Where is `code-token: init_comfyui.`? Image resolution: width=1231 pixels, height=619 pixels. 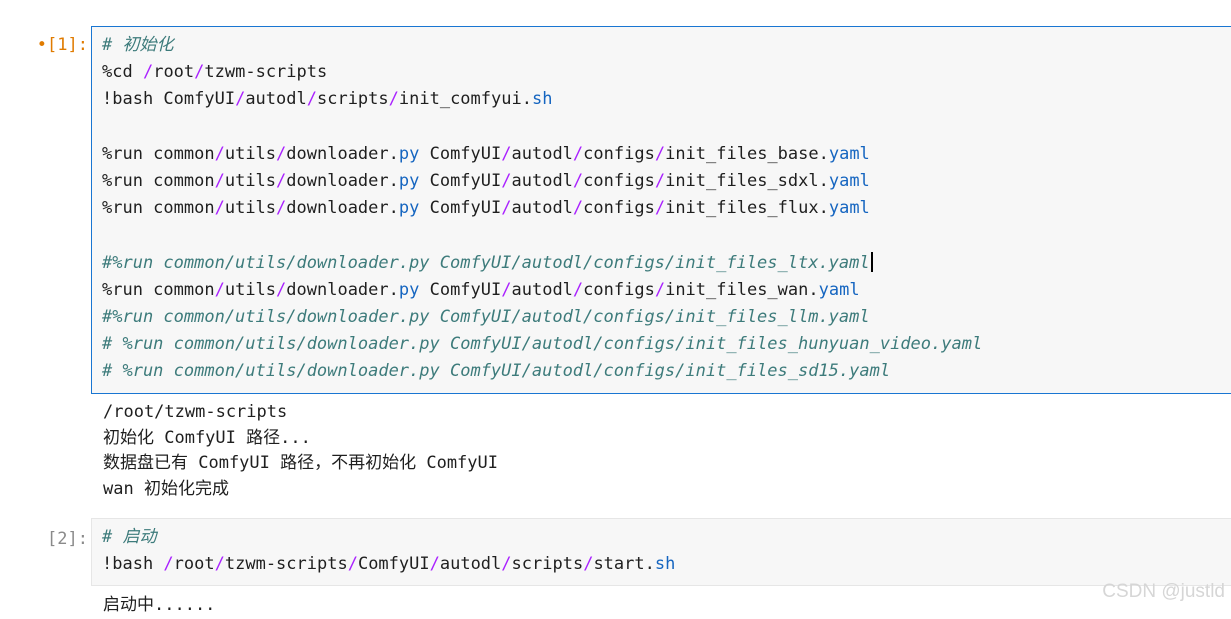 code-token: init_comfyui. is located at coordinates (465, 99).